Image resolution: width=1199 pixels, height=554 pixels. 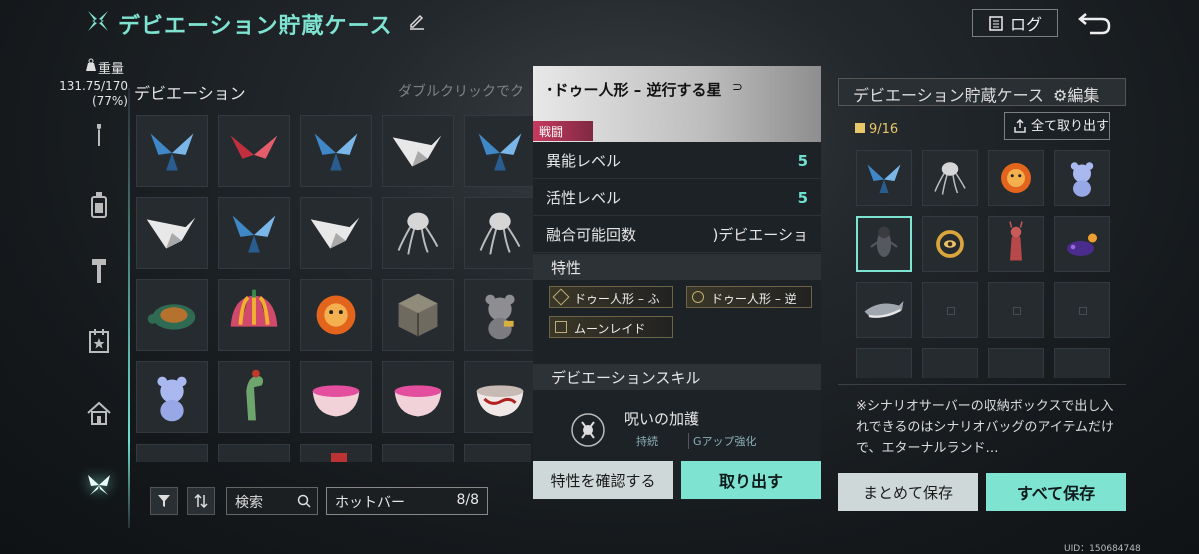 I want to click on take-out-button: 取り出す, so click(x=751, y=480).